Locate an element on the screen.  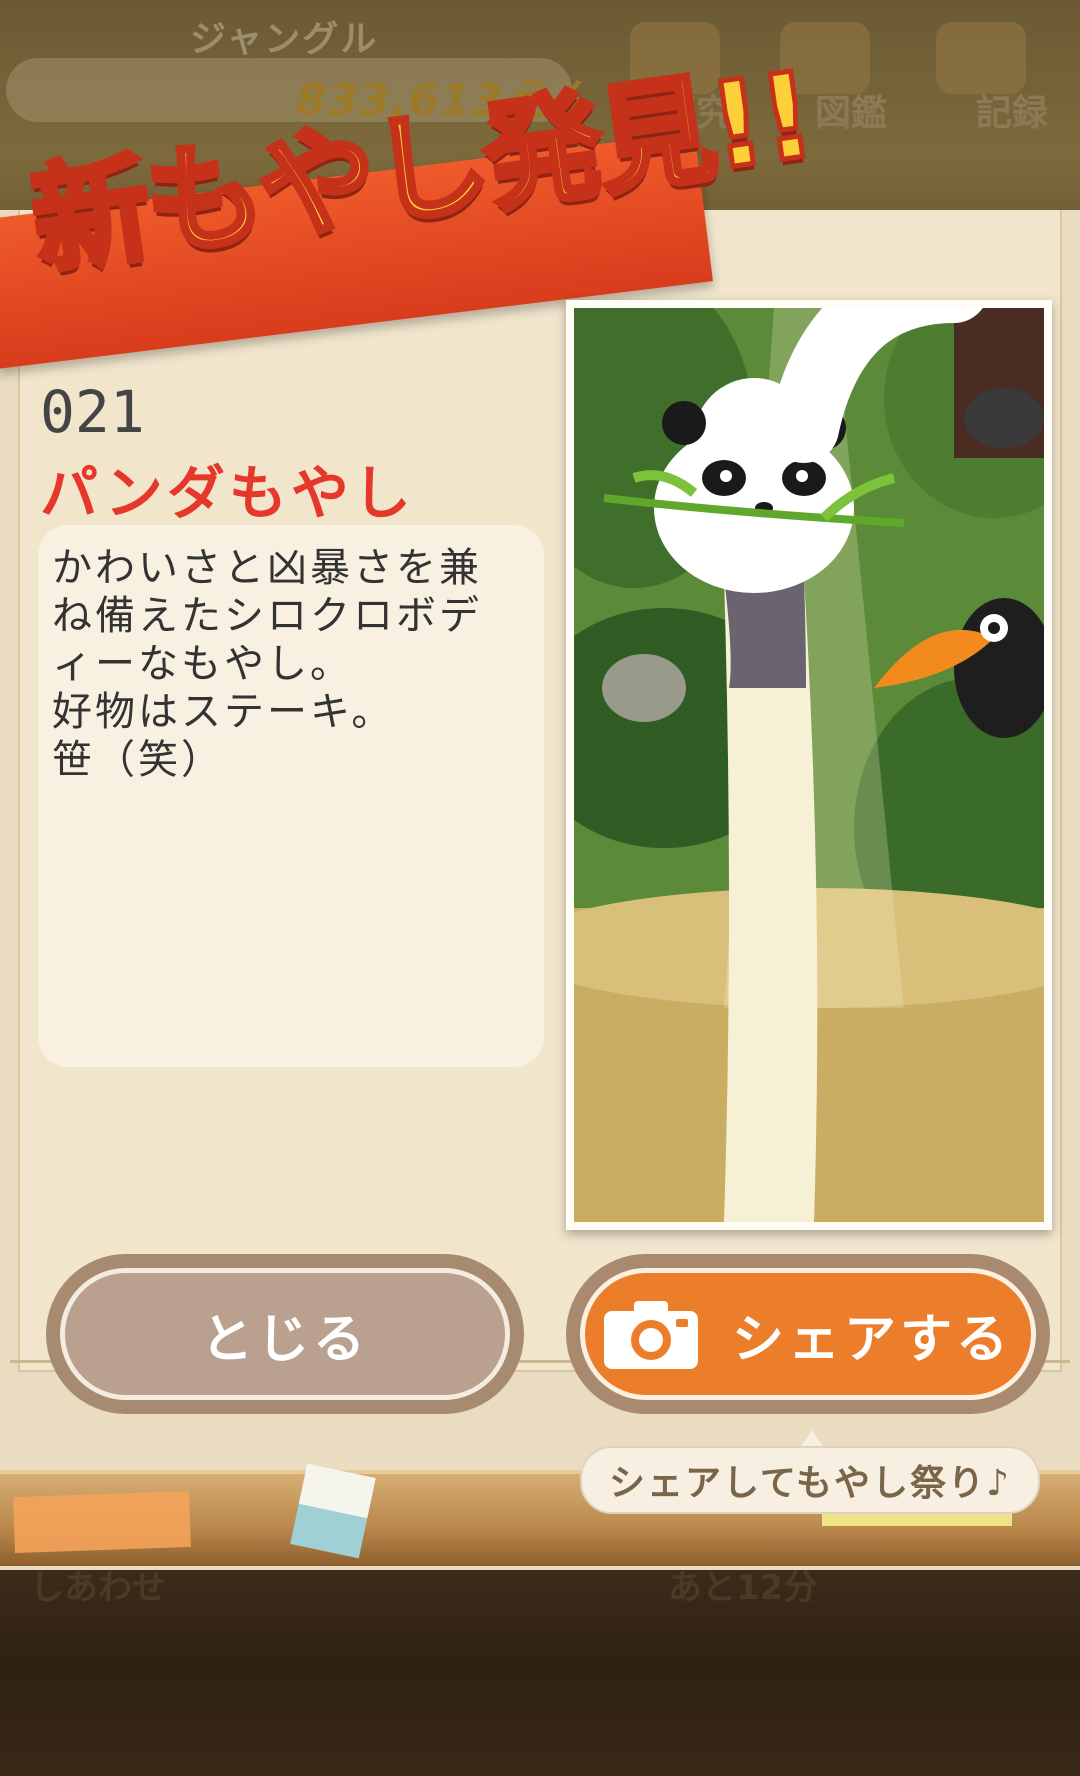
nav-records: 記録 is located at coordinates (995, 67).